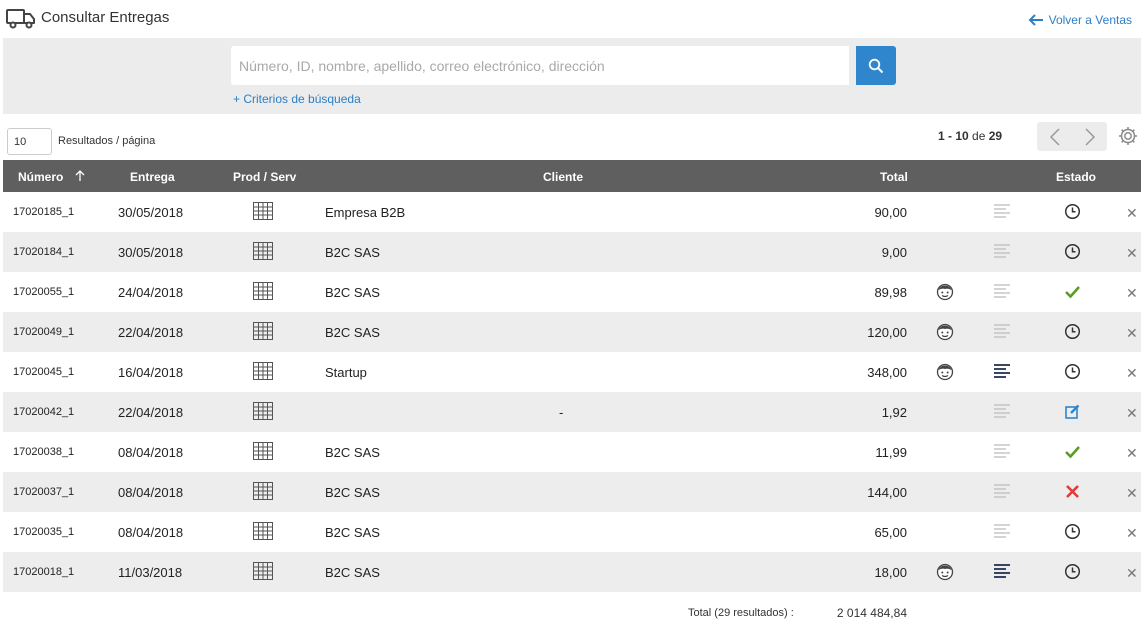 This screenshot has height=625, width=1144. I want to click on row-total: 90,00, so click(890, 212).